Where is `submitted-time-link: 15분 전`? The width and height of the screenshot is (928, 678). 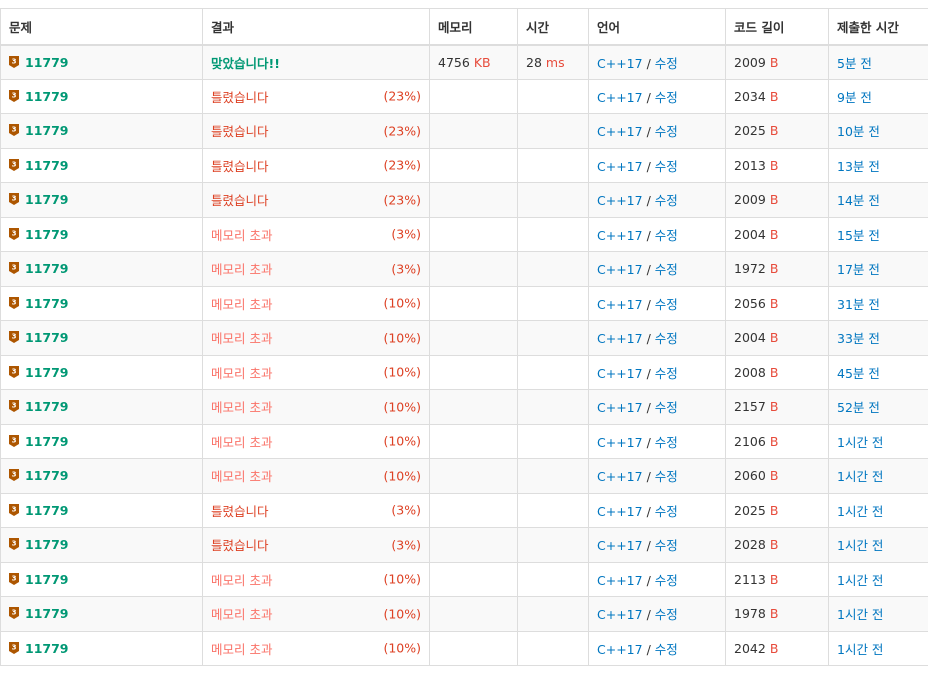
submitted-time-link: 15분 전 is located at coordinates (858, 235).